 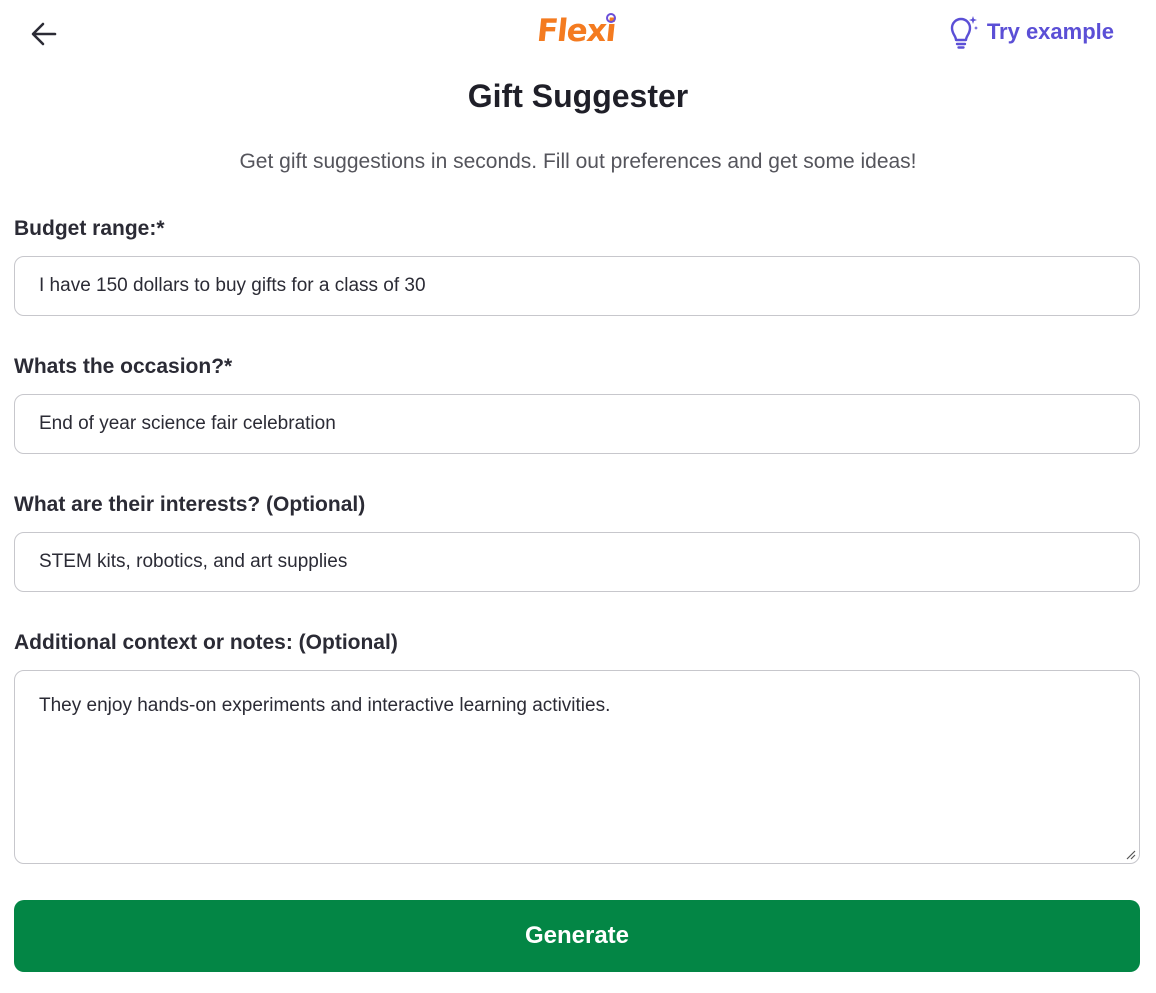 What do you see at coordinates (577, 424) in the screenshot?
I see `occasion-input` at bounding box center [577, 424].